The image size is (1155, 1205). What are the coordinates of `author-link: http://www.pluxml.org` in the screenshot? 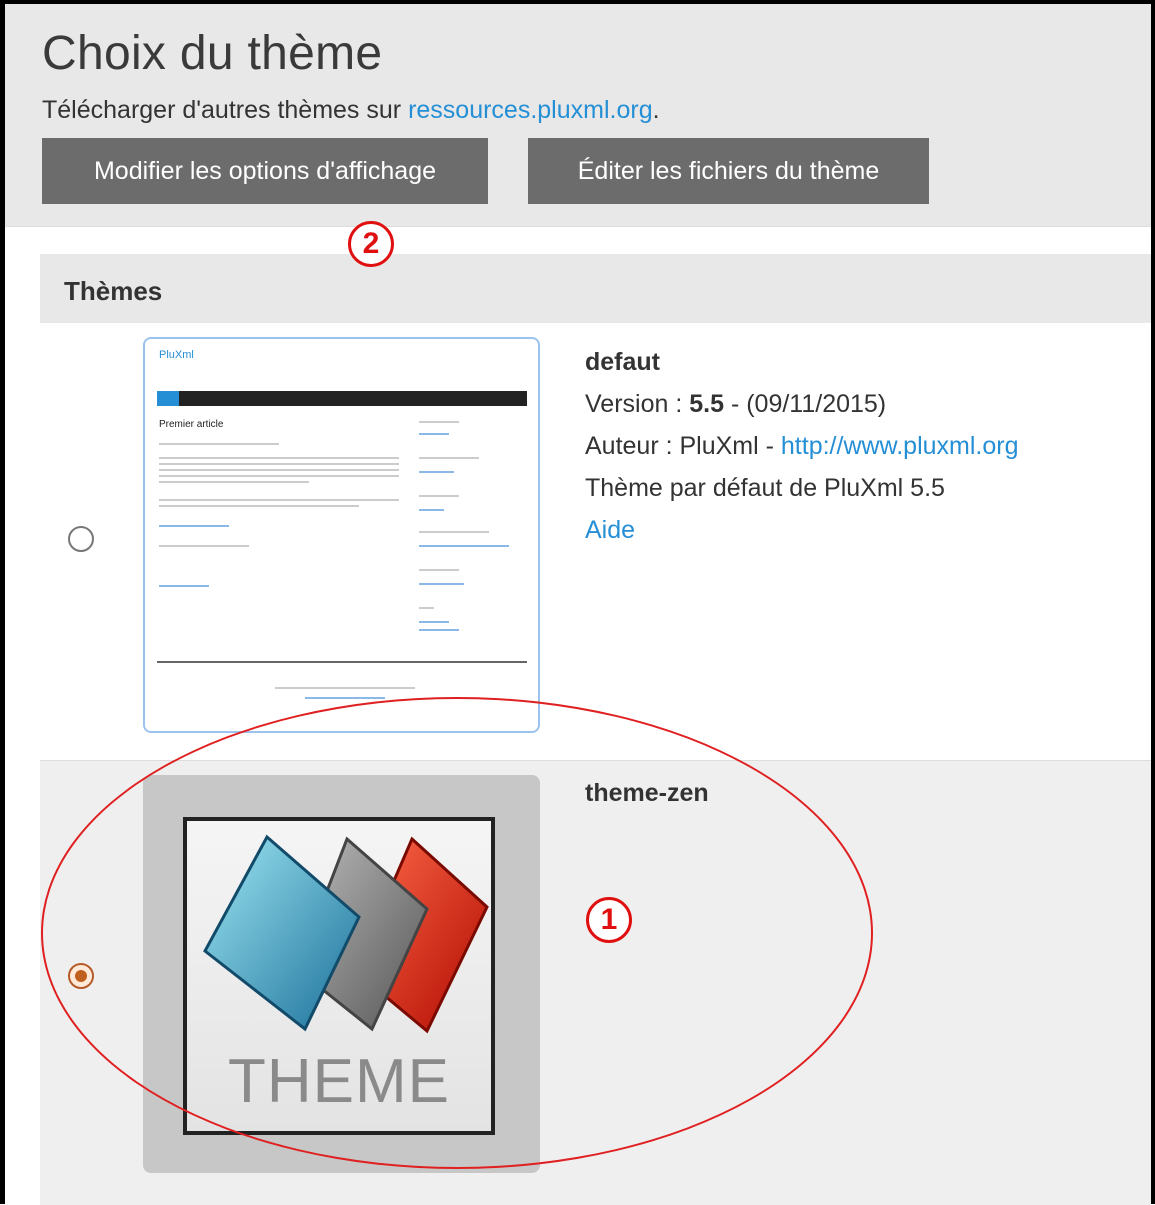 It's located at (900, 446).